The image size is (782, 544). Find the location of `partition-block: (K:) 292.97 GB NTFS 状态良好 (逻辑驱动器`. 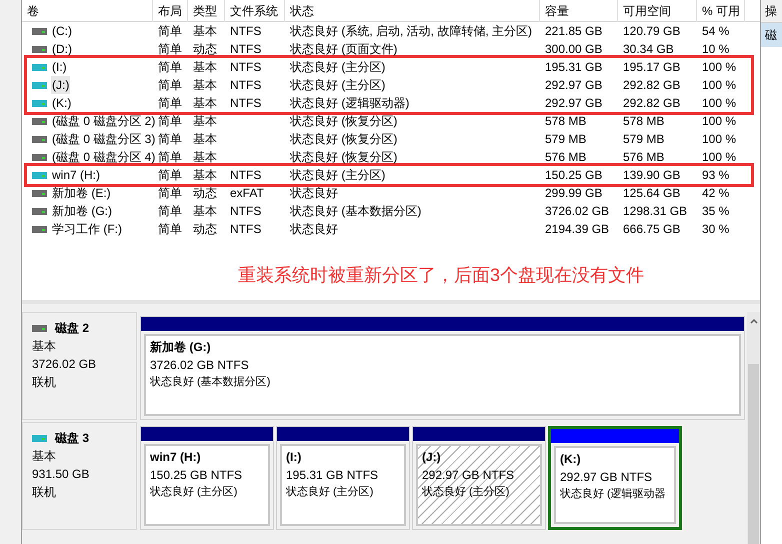

partition-block: (K:) 292.97 GB NTFS 状态良好 (逻辑驱动器 is located at coordinates (615, 478).